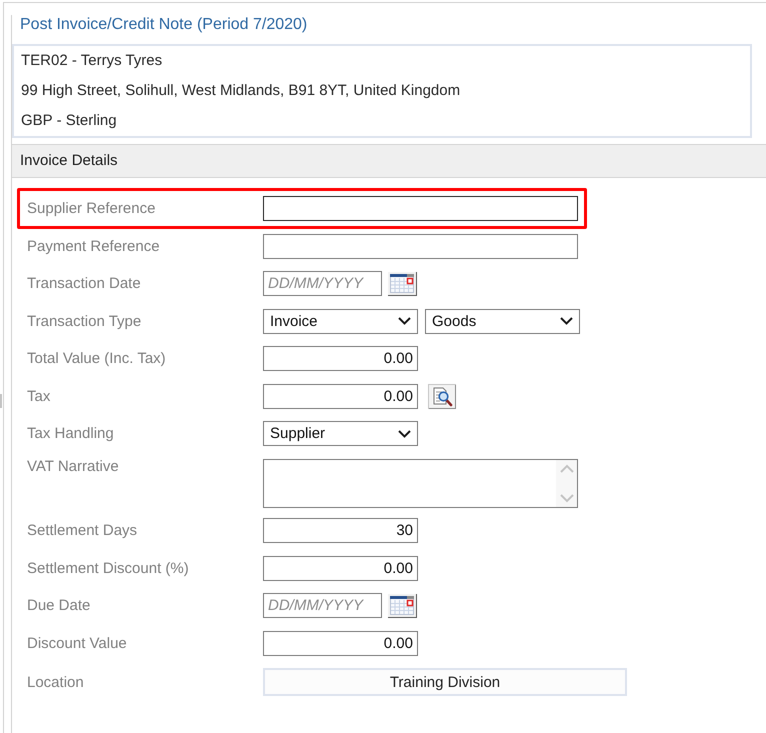 Image resolution: width=766 pixels, height=733 pixels. Describe the element at coordinates (94, 246) in the screenshot. I see `field-label: Payment Reference` at that location.